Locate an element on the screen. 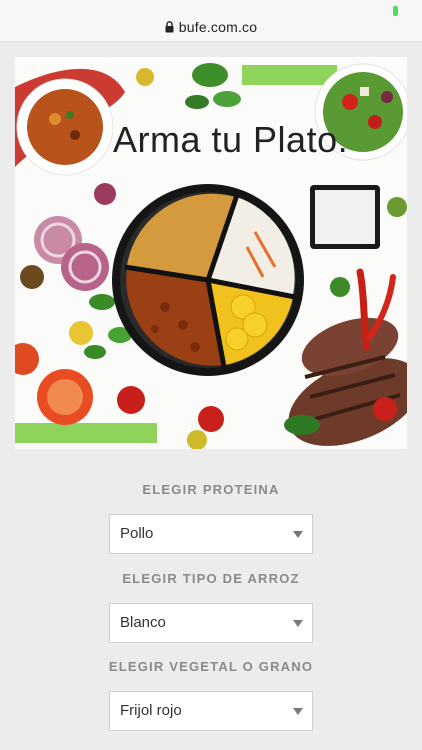 Image resolution: width=422 pixels, height=750 pixels. vegetable-label: ELEGIR VEGETAL O GRANO is located at coordinates (211, 666).